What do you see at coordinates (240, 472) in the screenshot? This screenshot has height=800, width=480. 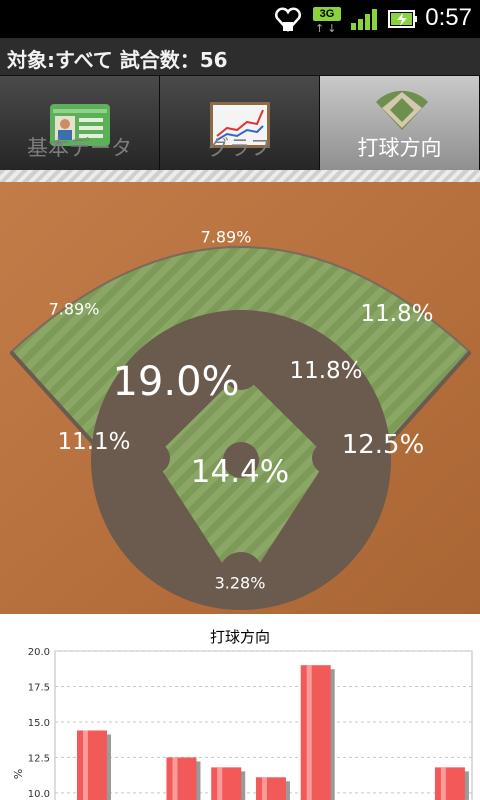 I see `pct-pitcher: 14.4%` at bounding box center [240, 472].